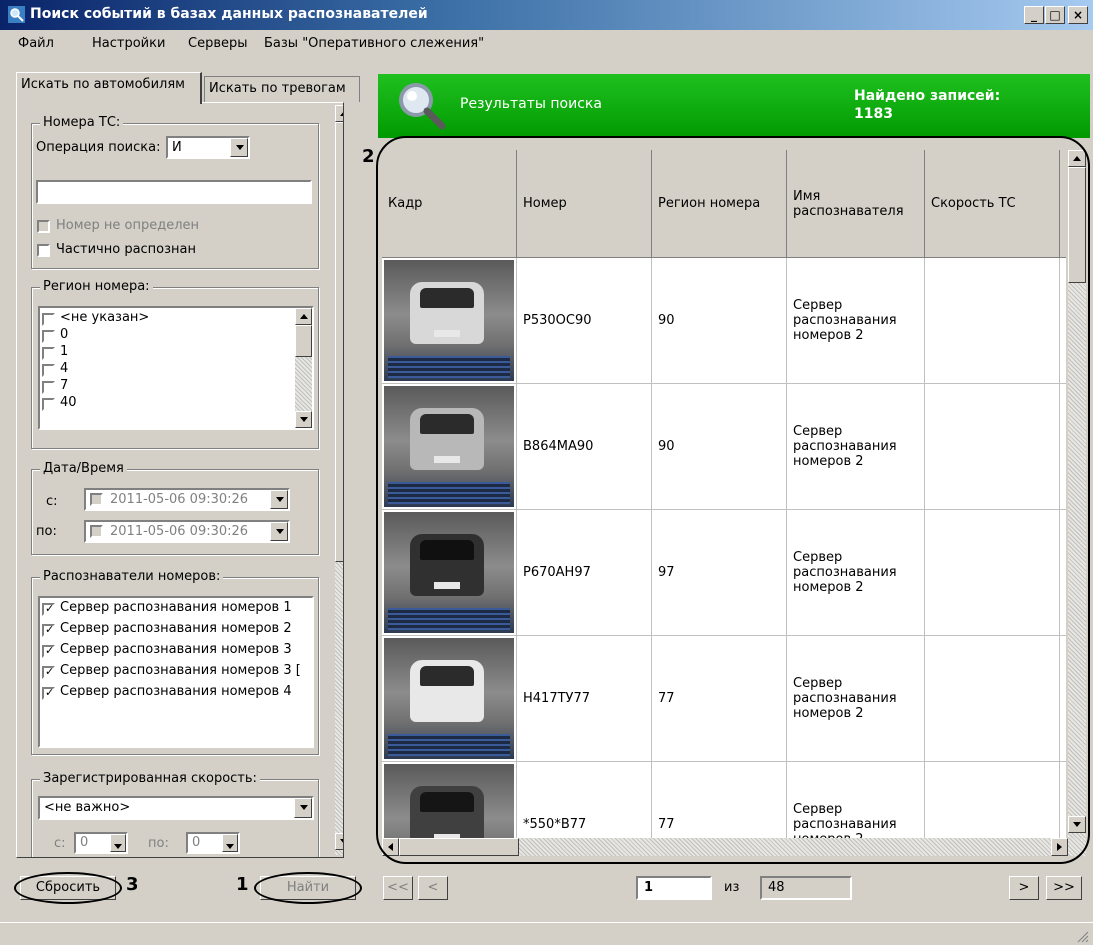 The height and width of the screenshot is (945, 1093). I want to click on date-from-checkbox, so click(96, 499).